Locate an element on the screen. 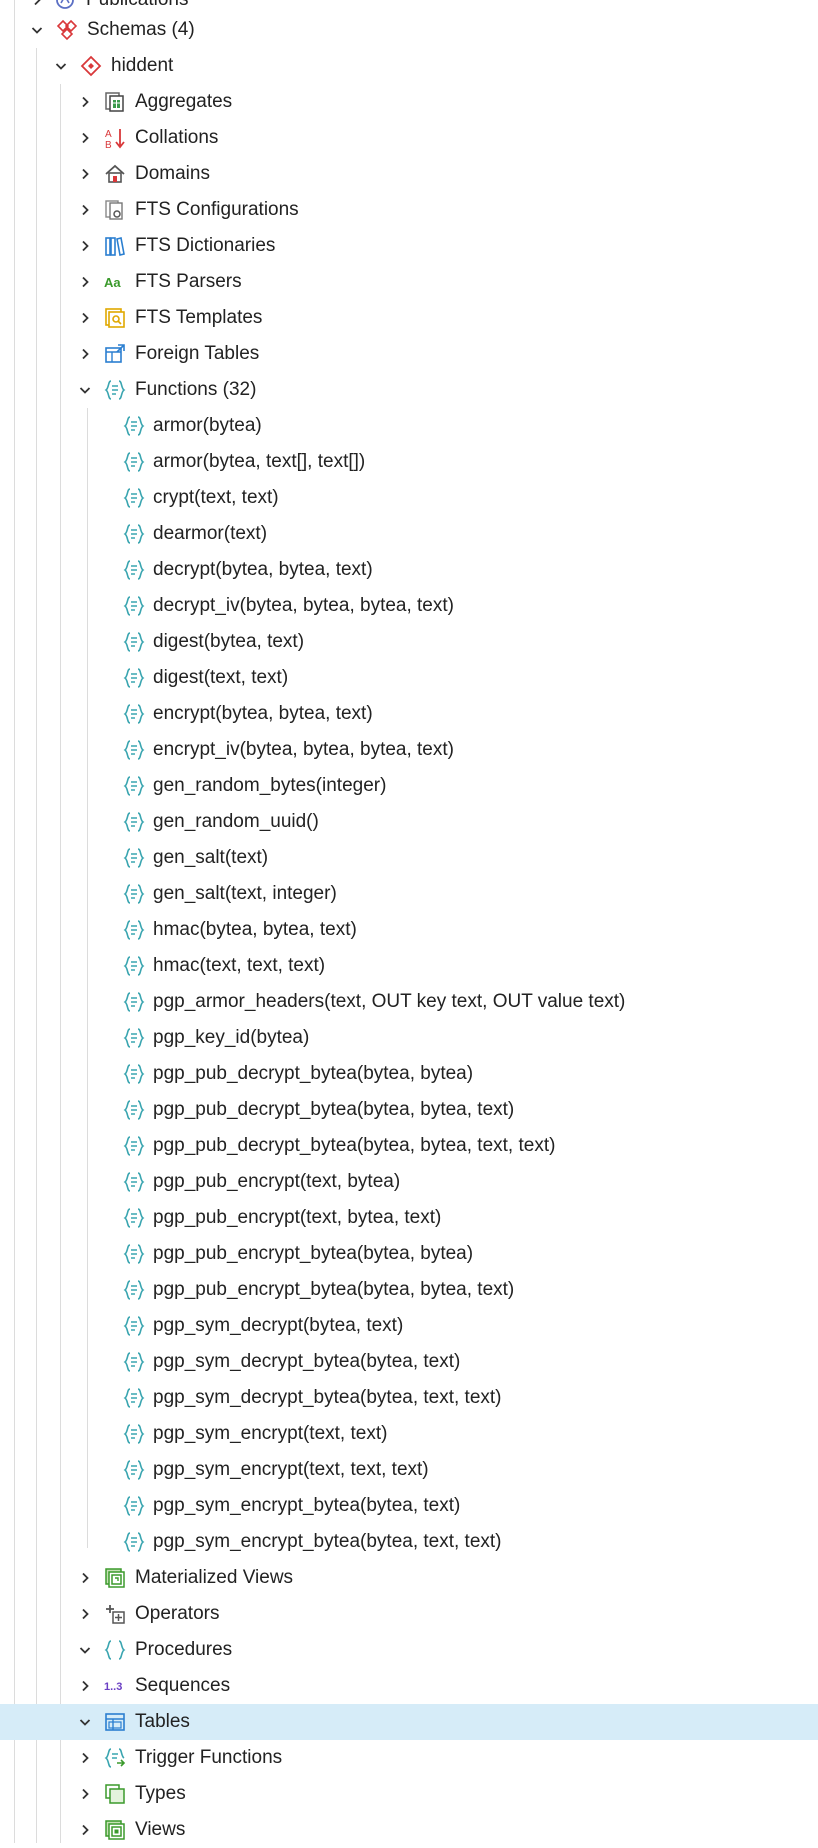  tree-node-function: pgp_sym_decrypt(bytea, text) is located at coordinates (409, 1326).